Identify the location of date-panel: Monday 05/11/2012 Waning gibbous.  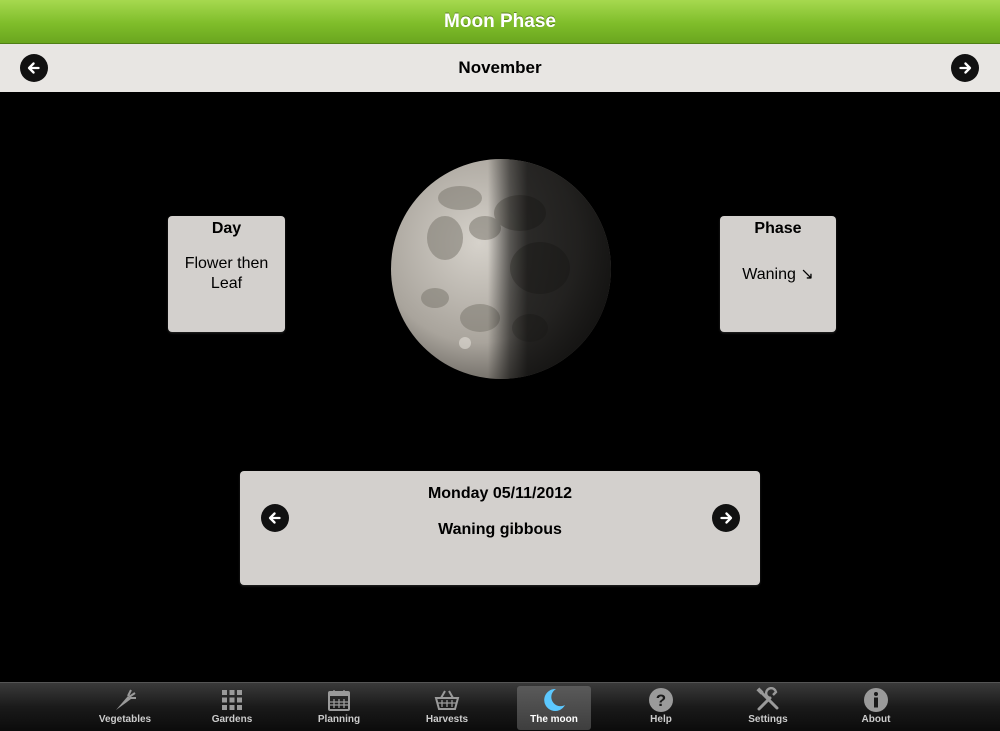
(500, 528).